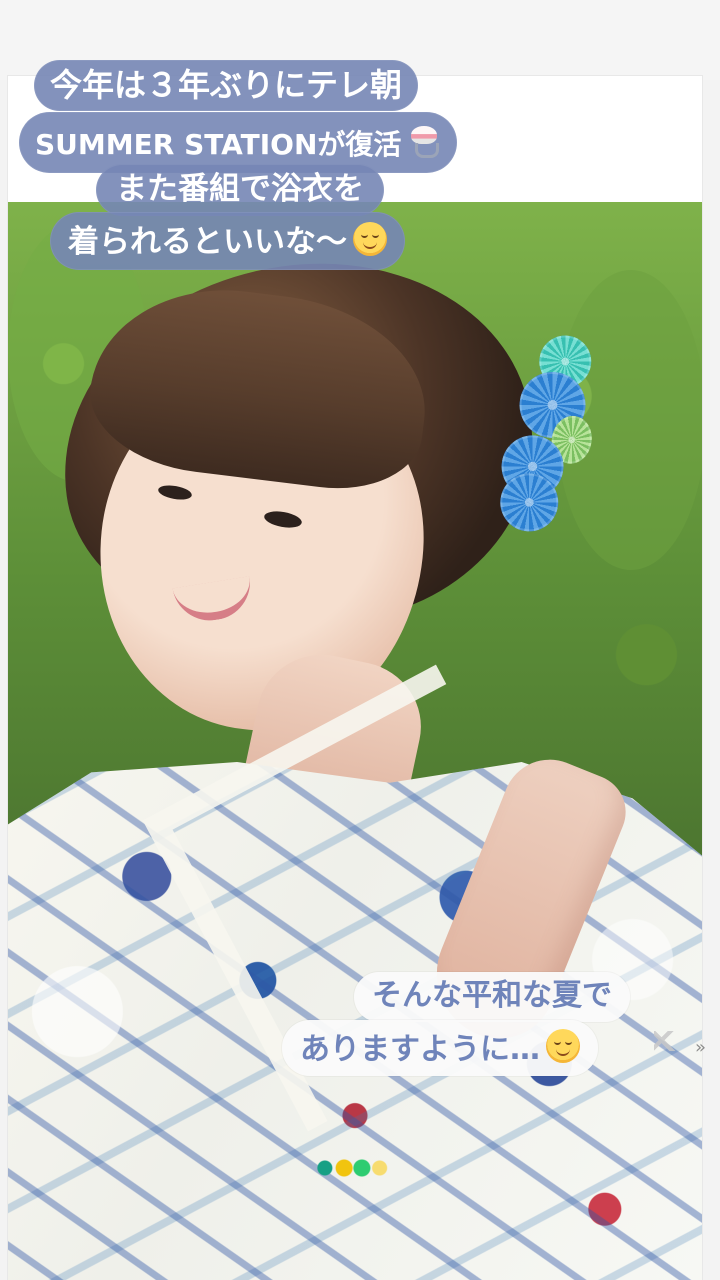 Image resolution: width=720 pixels, height=1280 pixels. What do you see at coordinates (424, 141) in the screenshot?
I see `shaved-ice-emoji-icon` at bounding box center [424, 141].